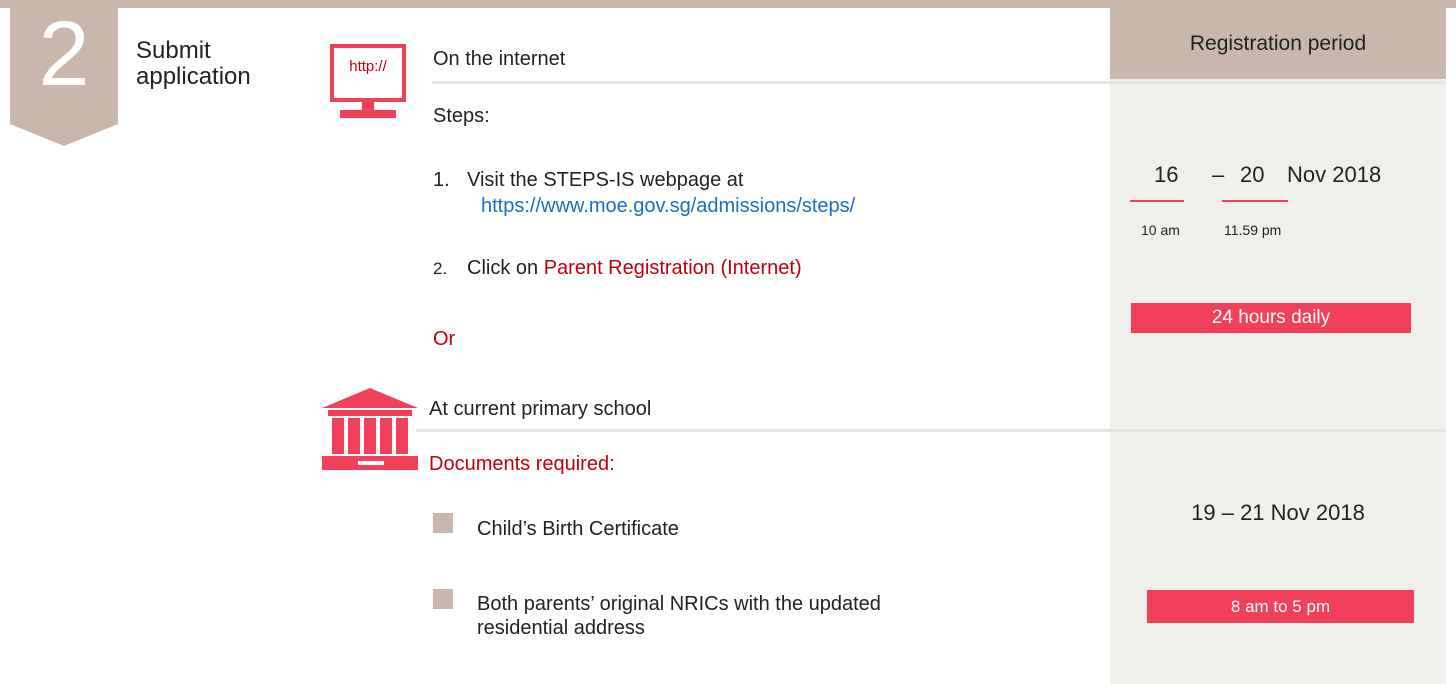 This screenshot has height=684, width=1456. Describe the element at coordinates (1160, 230) in the screenshot. I see `start-time: 10 am` at that location.